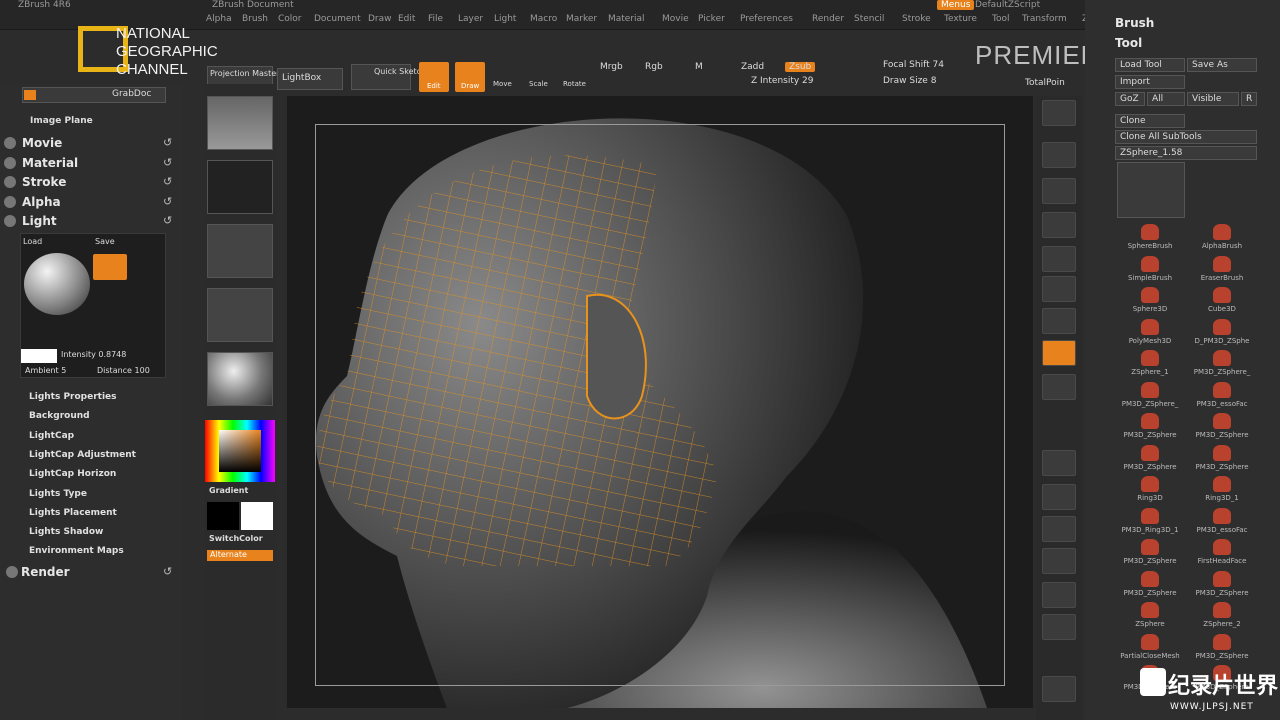 Image resolution: width=1280 pixels, height=720 pixels. What do you see at coordinates (1186, 153) in the screenshot?
I see `current-tool-slider: ZSphere_1.58` at bounding box center [1186, 153].